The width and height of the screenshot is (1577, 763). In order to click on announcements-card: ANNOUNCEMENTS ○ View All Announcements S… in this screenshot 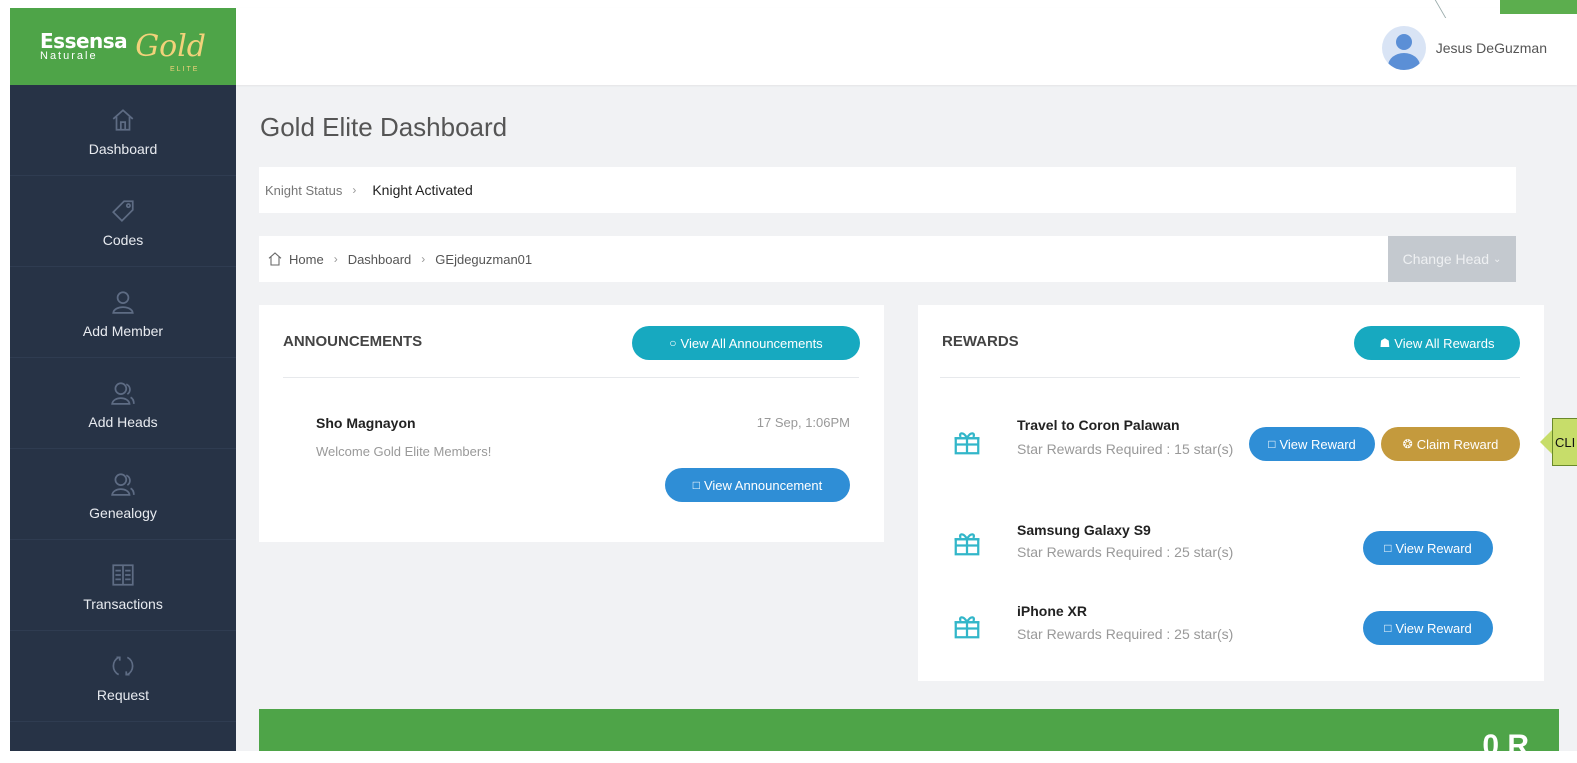, I will do `click(571, 423)`.